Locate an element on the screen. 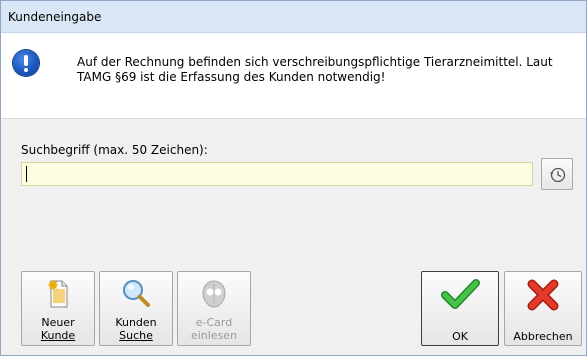 The image size is (587, 356). window-title: Kundeneingabe is located at coordinates (55, 17).